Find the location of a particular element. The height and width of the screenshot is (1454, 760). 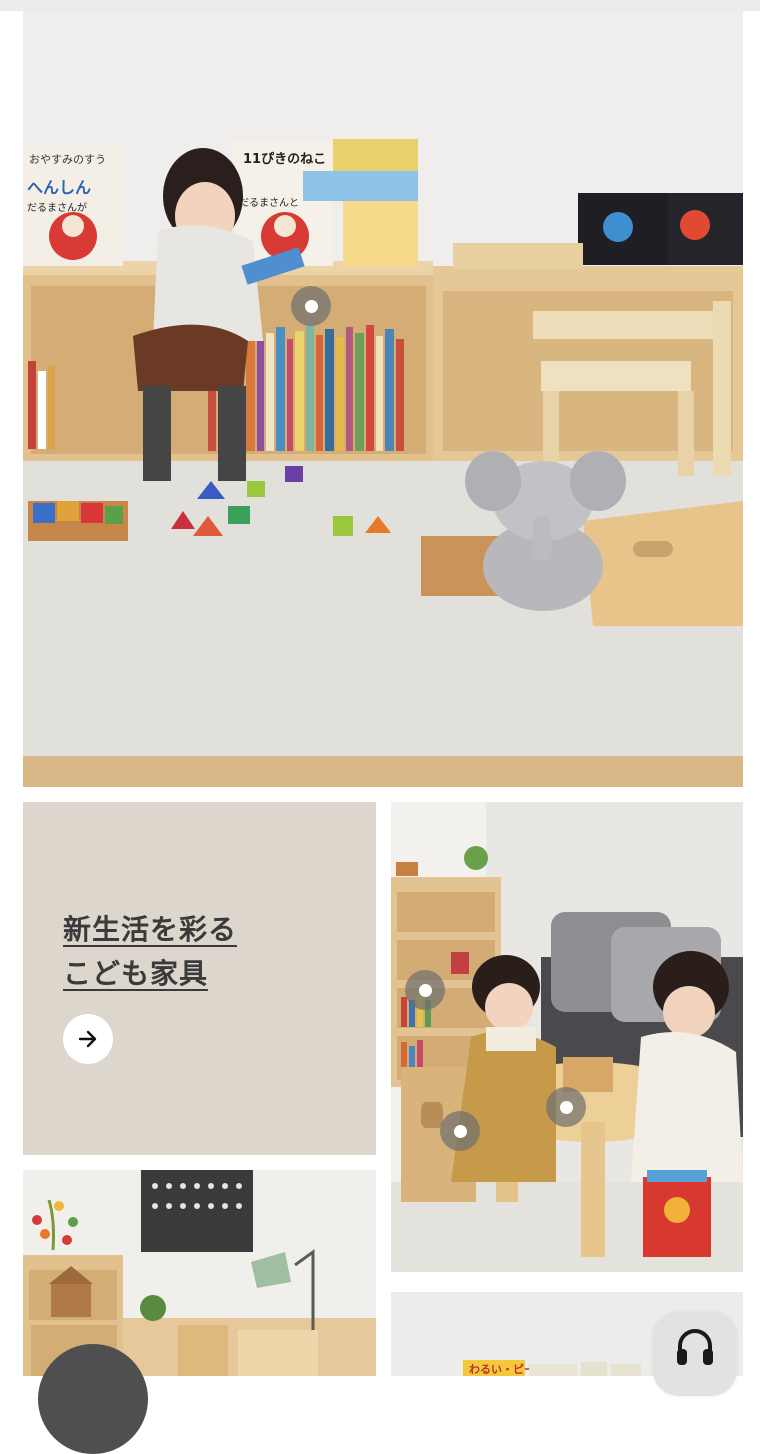

promo-title: 新生活を彩る こども家具 is located at coordinates (150, 952).